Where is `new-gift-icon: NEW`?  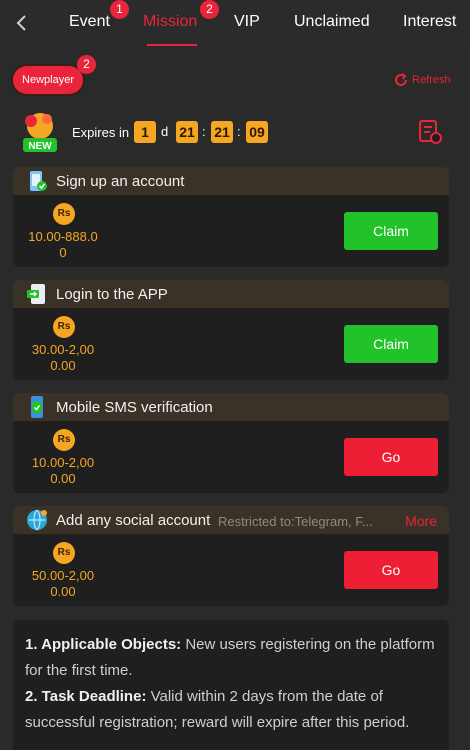 new-gift-icon: NEW is located at coordinates (40, 132).